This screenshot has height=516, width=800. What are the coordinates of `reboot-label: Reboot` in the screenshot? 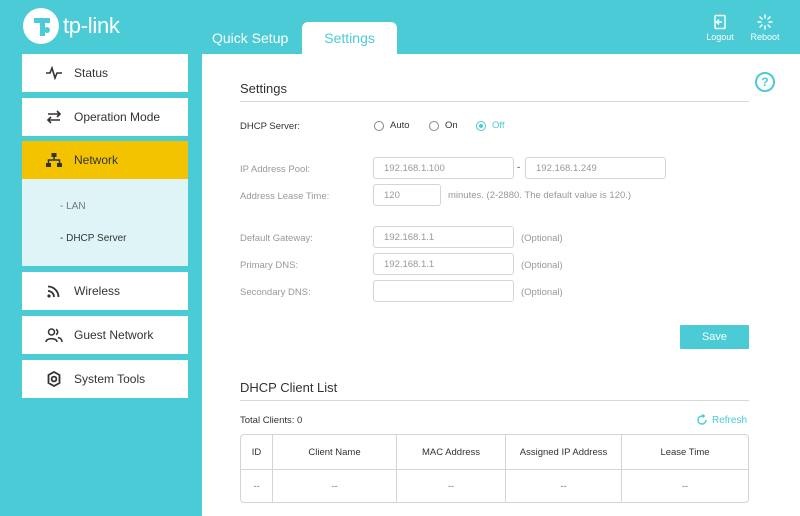 It's located at (765, 37).